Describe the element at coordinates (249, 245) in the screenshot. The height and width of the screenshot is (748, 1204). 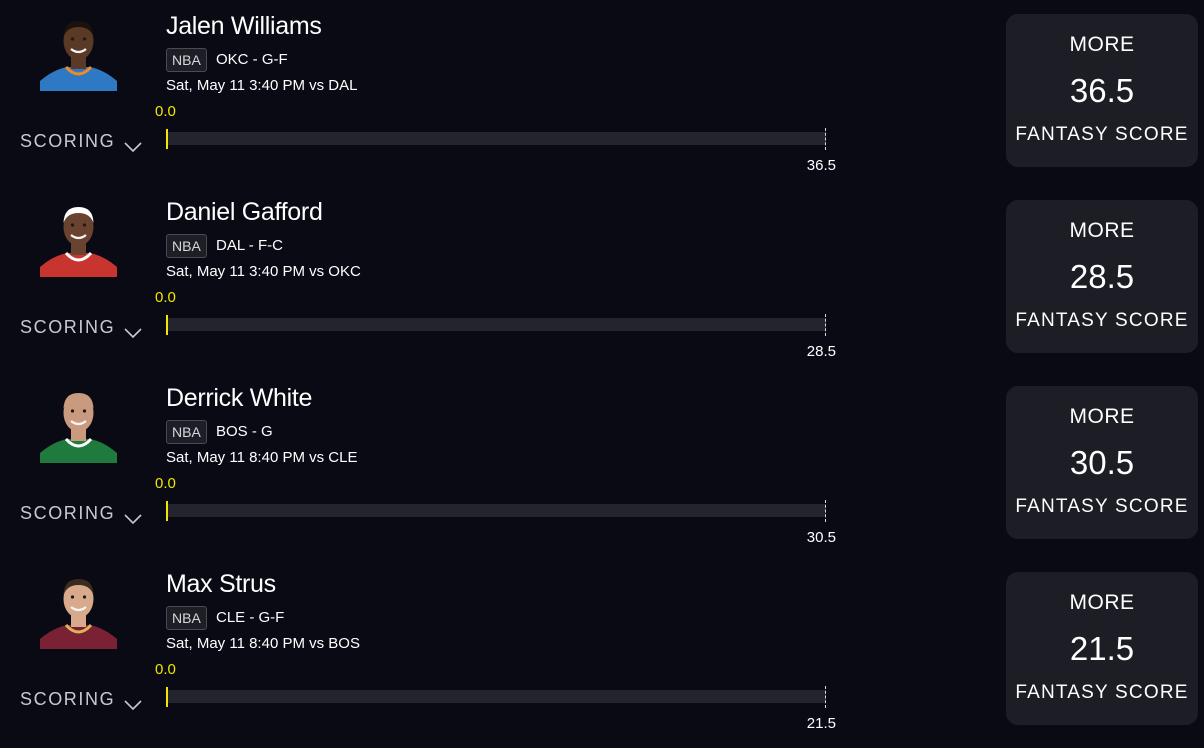
I see `team-position: DAL - F-C` at that location.